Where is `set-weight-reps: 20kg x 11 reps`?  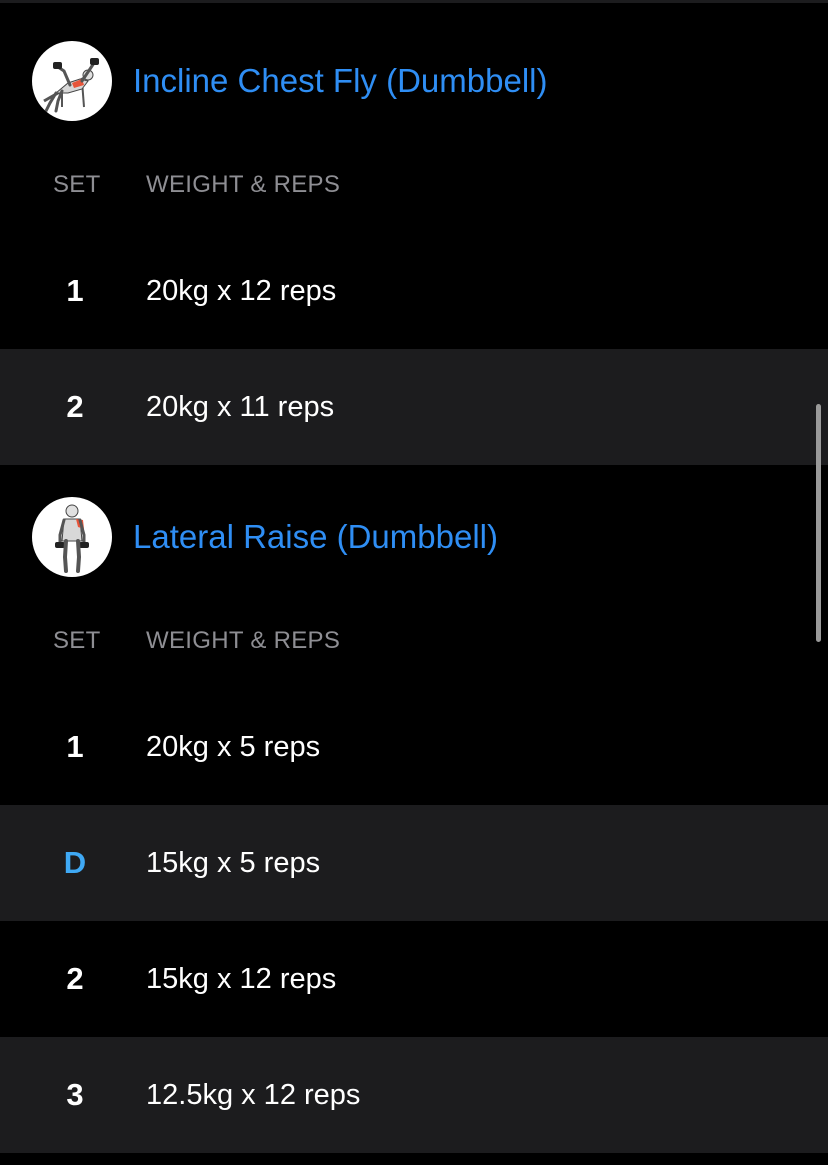
set-weight-reps: 20kg x 11 reps is located at coordinates (240, 407).